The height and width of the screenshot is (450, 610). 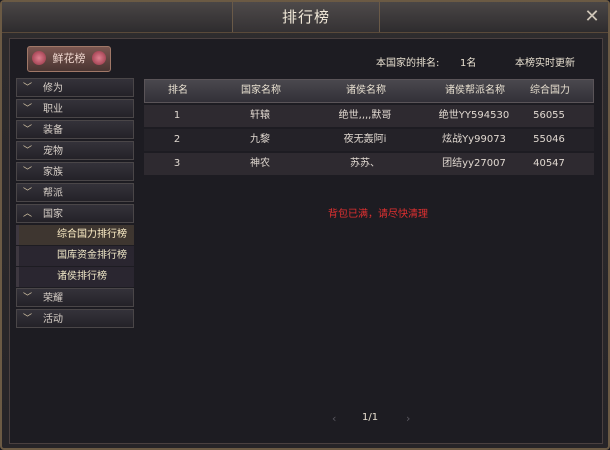 I want to click on category-label: 宠物, so click(x=53, y=151).